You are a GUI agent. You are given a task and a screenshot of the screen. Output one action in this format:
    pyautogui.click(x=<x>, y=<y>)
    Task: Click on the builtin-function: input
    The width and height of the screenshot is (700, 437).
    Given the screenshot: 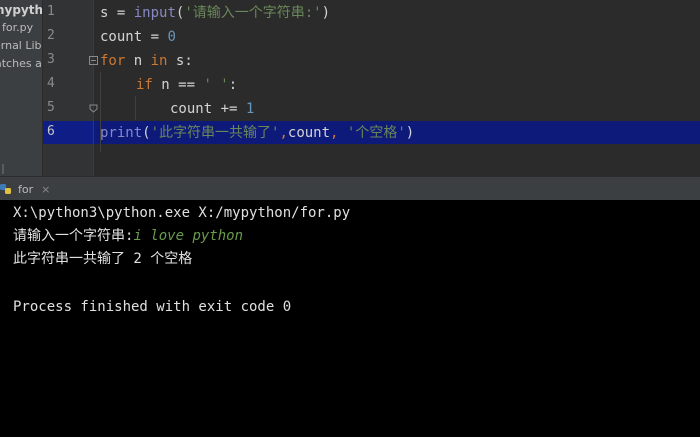 What is the action you would take?
    pyautogui.click(x=154, y=13)
    